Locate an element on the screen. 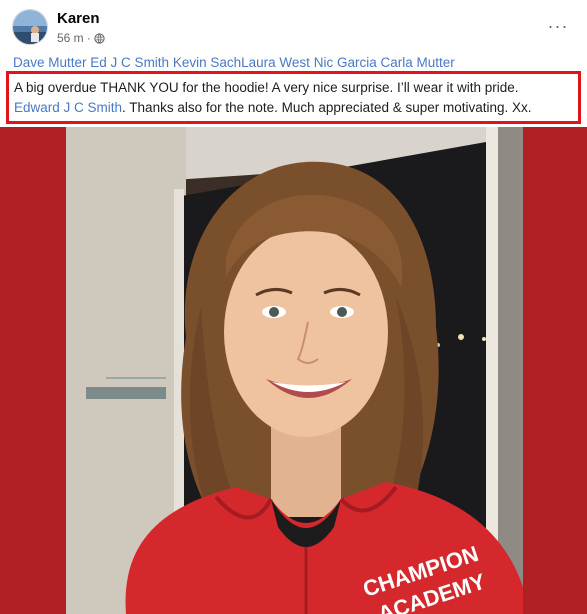  tag-laura-west: Laura West is located at coordinates (275, 62).